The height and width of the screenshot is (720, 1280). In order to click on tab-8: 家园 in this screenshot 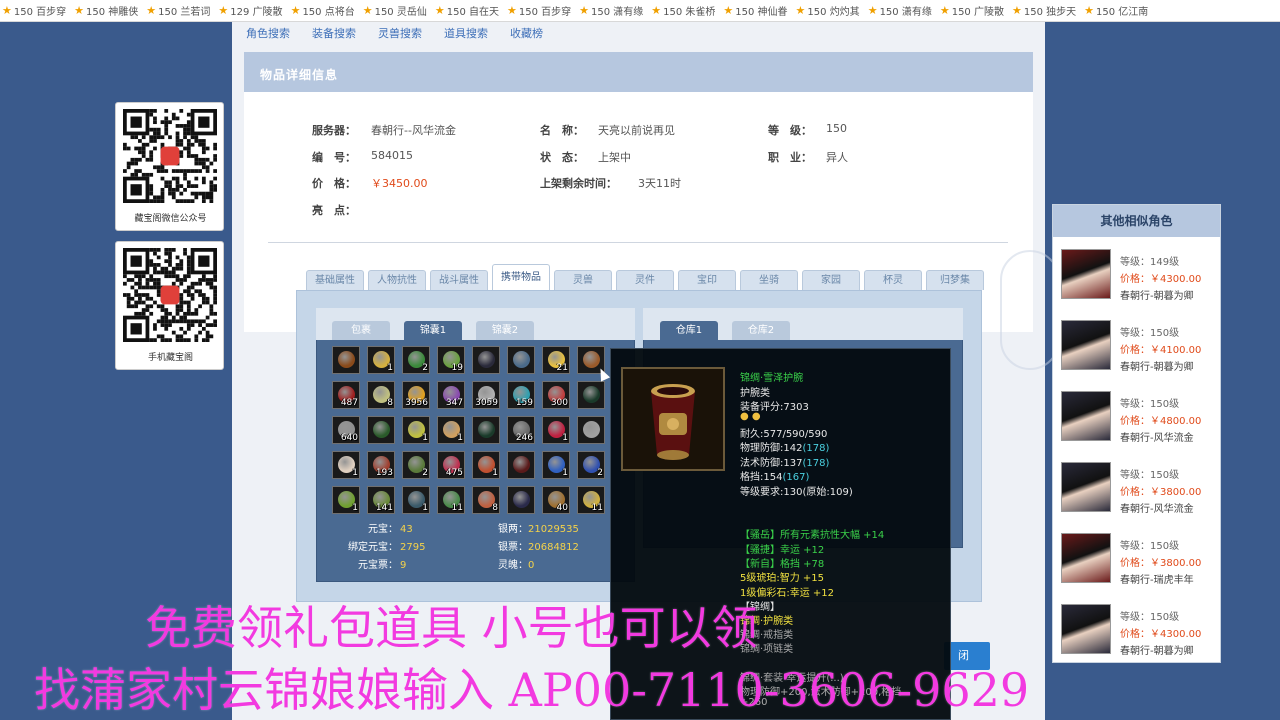, I will do `click(831, 280)`.